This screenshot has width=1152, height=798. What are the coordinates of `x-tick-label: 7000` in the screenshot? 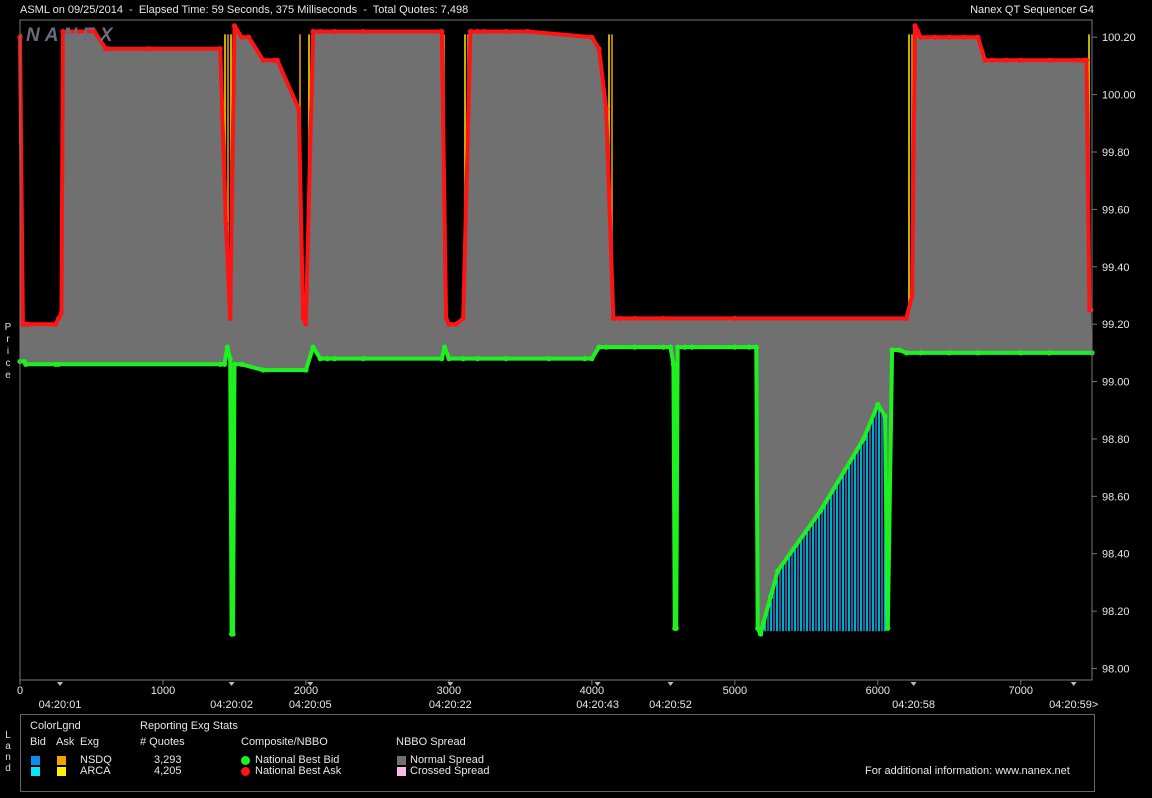 It's located at (1021, 691).